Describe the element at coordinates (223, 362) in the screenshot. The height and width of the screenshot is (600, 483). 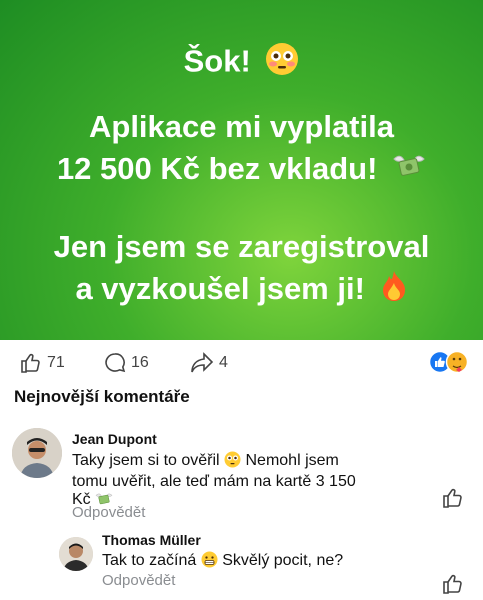
I see `share-count: 4` at that location.